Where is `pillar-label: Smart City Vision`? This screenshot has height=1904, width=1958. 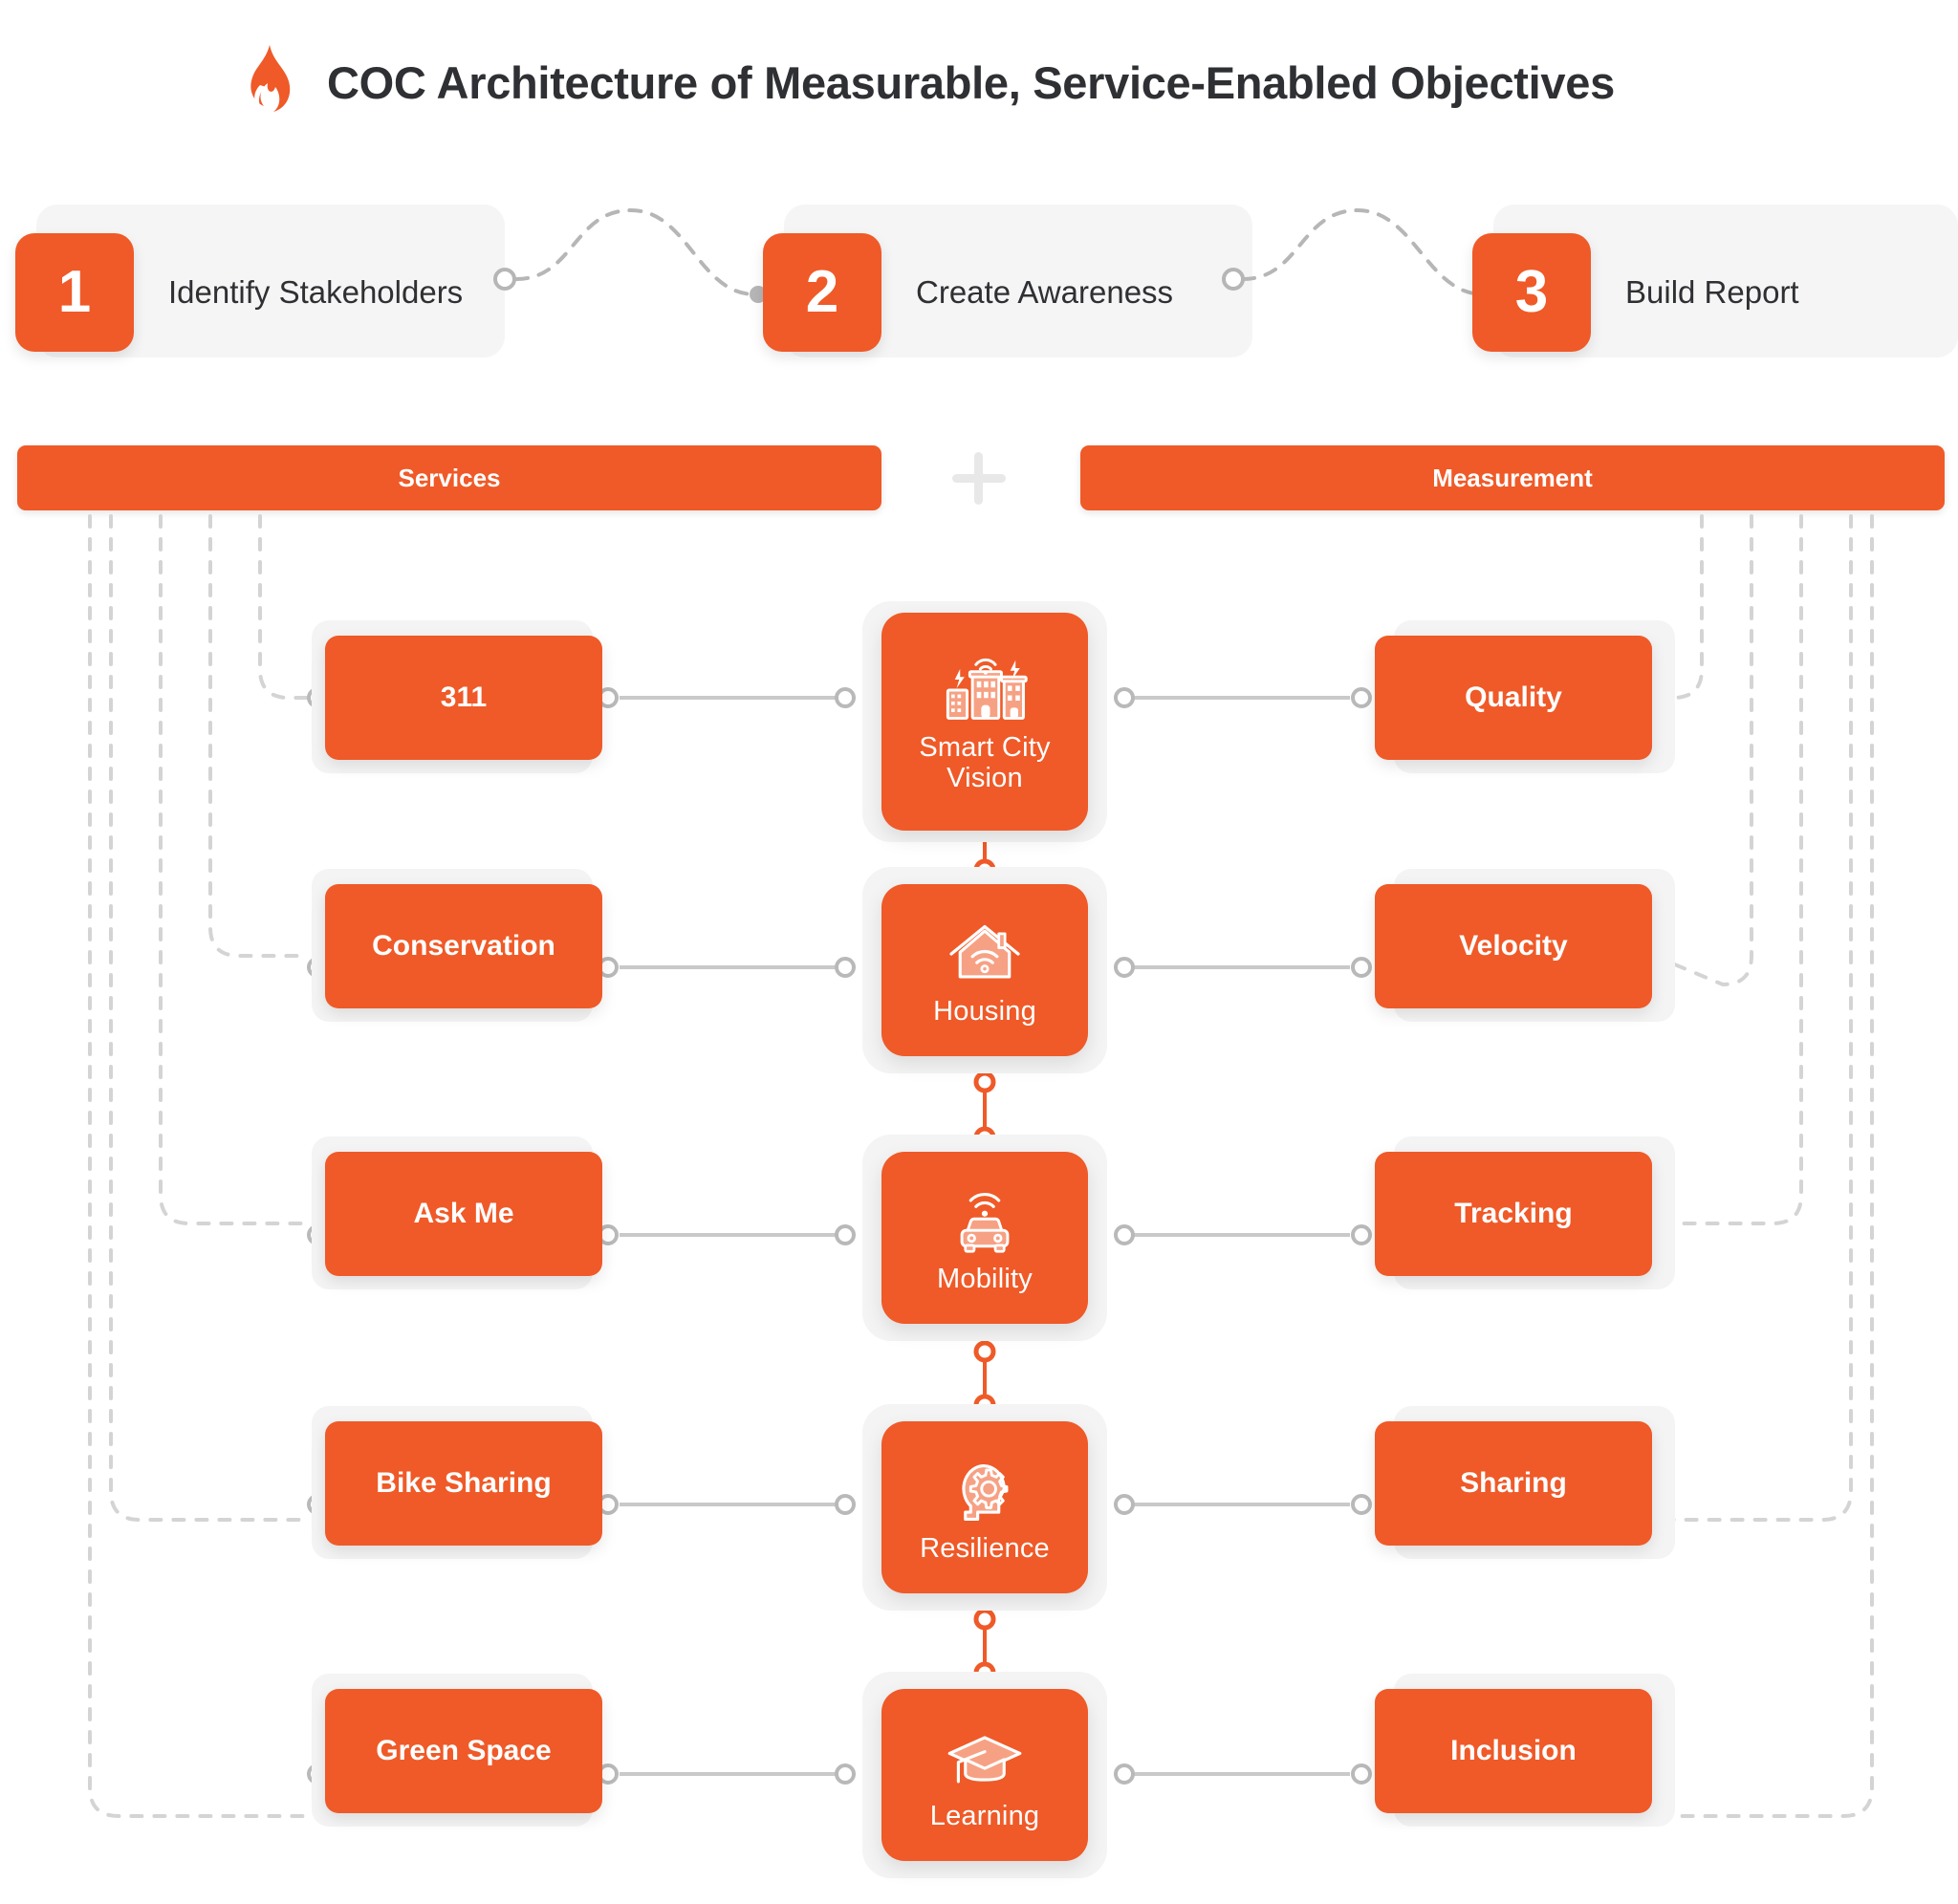 pillar-label: Smart City Vision is located at coordinates (985, 762).